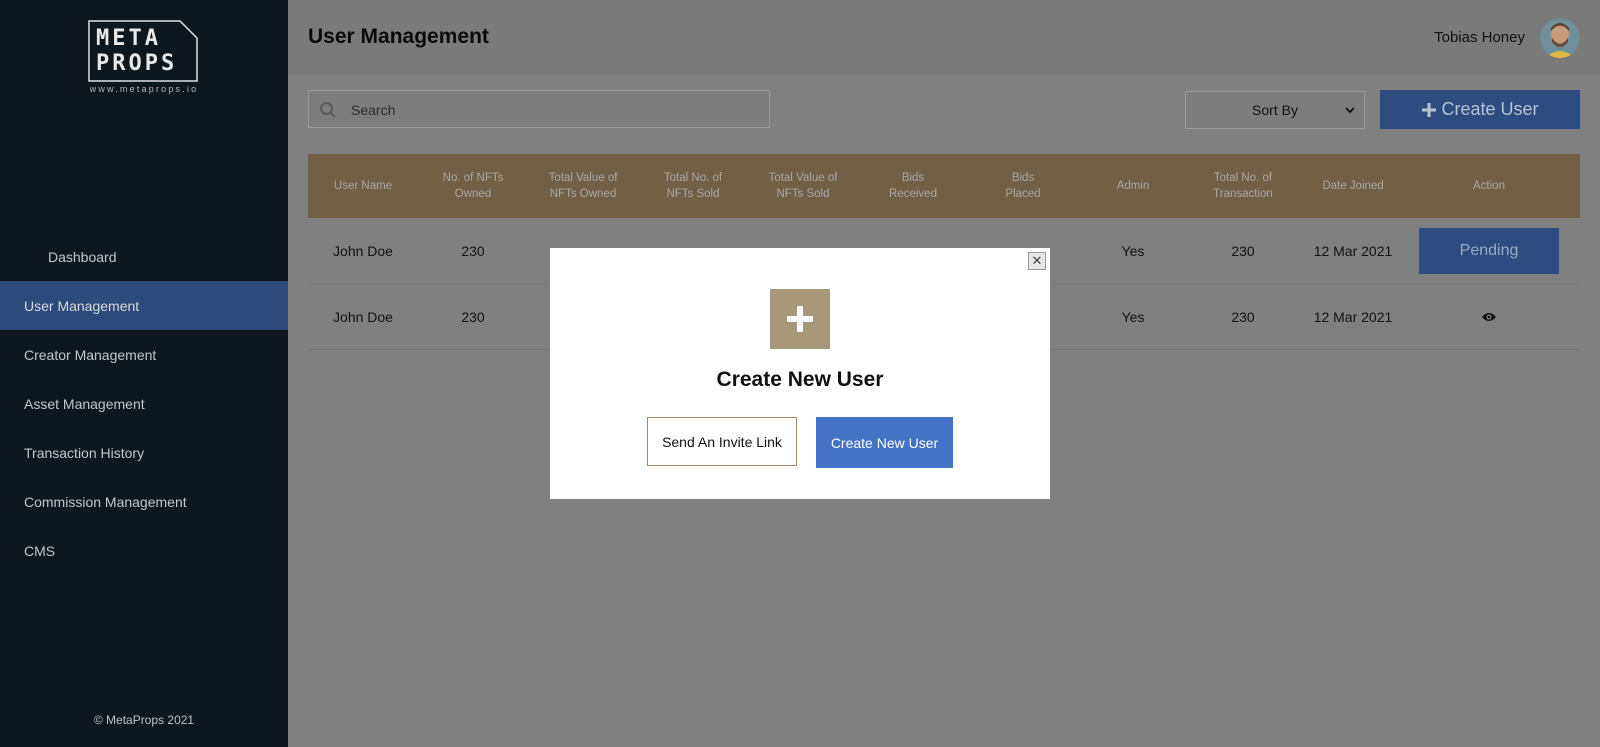 The image size is (1600, 747). Describe the element at coordinates (128, 38) in the screenshot. I see `logo-line-1: META` at that location.